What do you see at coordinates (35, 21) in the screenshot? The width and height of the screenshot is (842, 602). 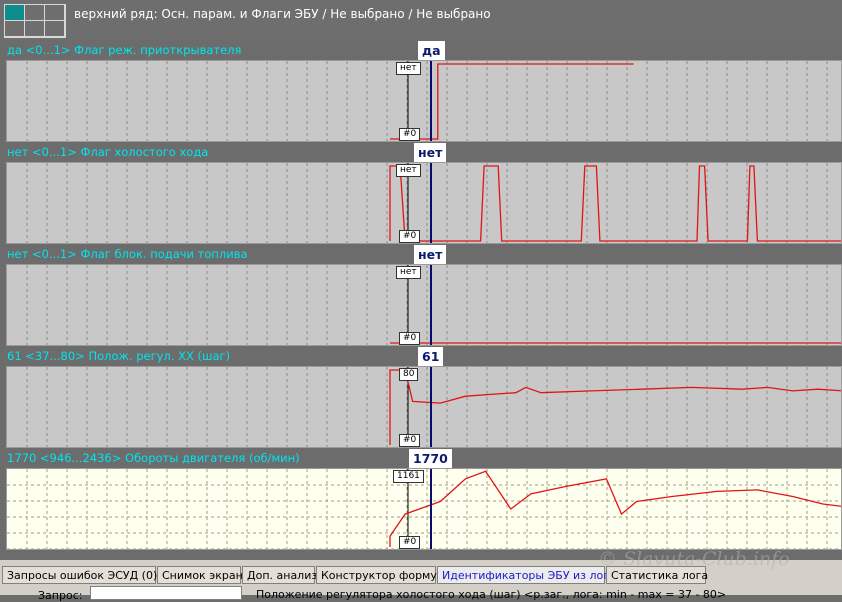 I see `layout-grid-icon` at bounding box center [35, 21].